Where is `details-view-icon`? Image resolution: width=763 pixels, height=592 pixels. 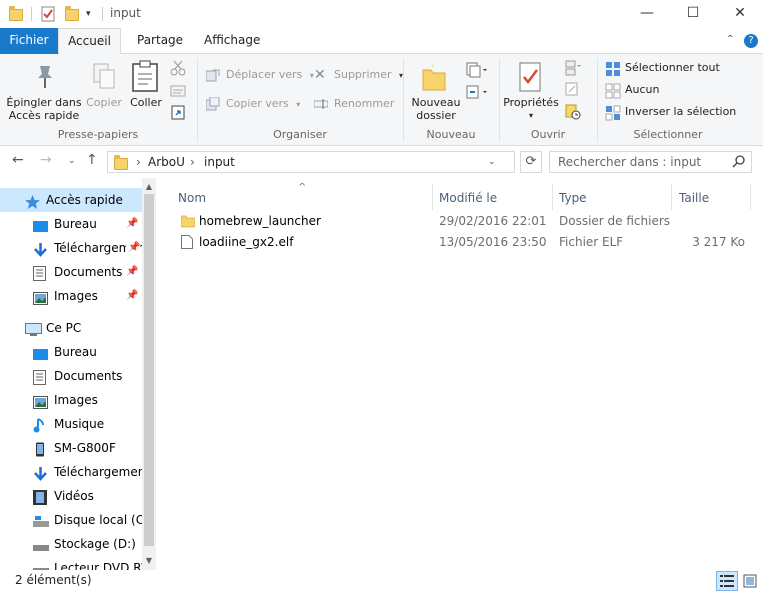
details-view-icon is located at coordinates (727, 581).